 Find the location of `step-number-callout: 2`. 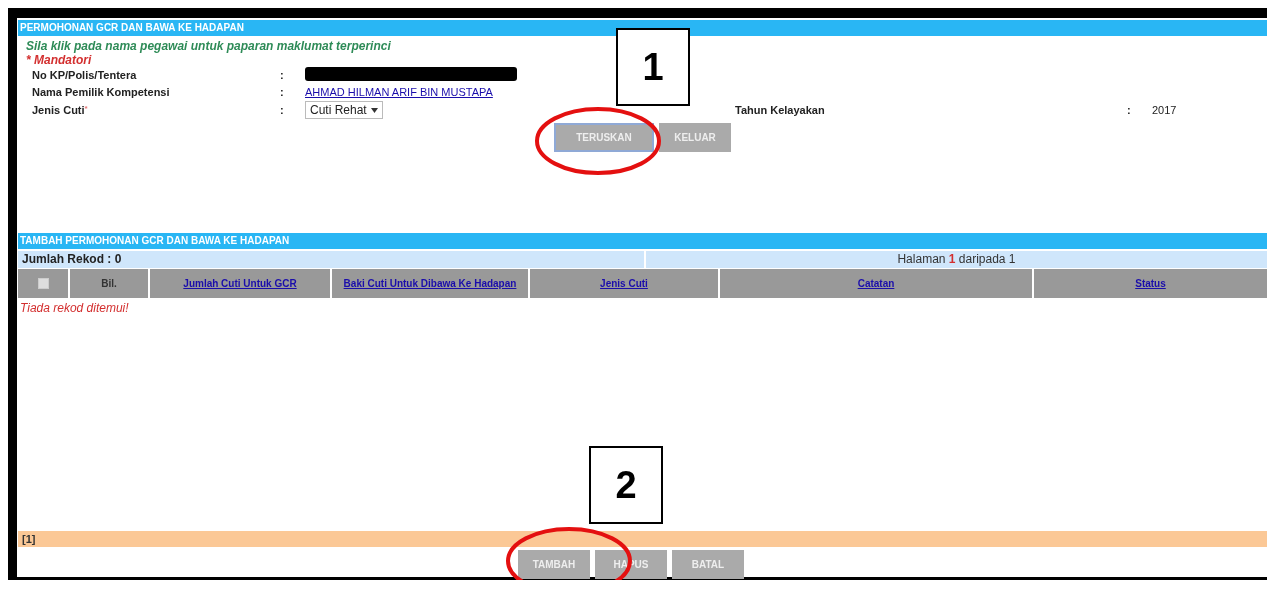

step-number-callout: 2 is located at coordinates (626, 485).